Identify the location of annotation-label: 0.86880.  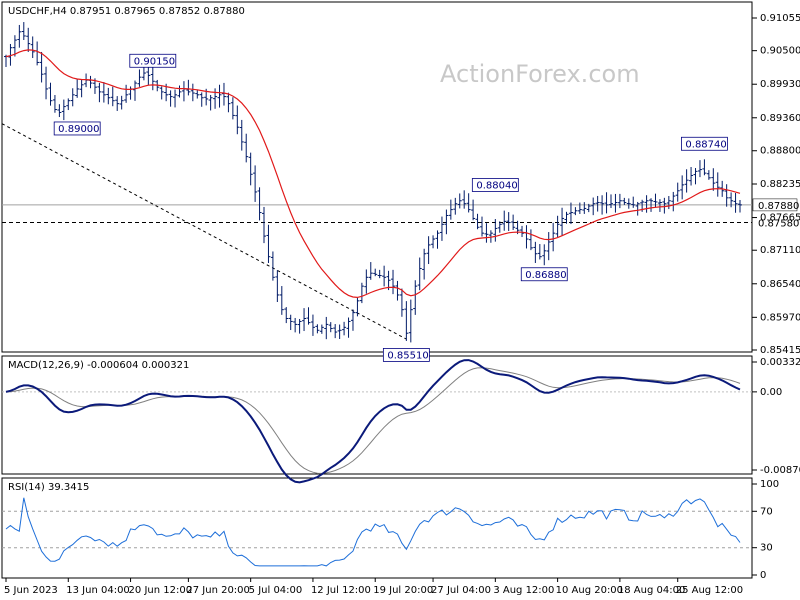
(545, 275).